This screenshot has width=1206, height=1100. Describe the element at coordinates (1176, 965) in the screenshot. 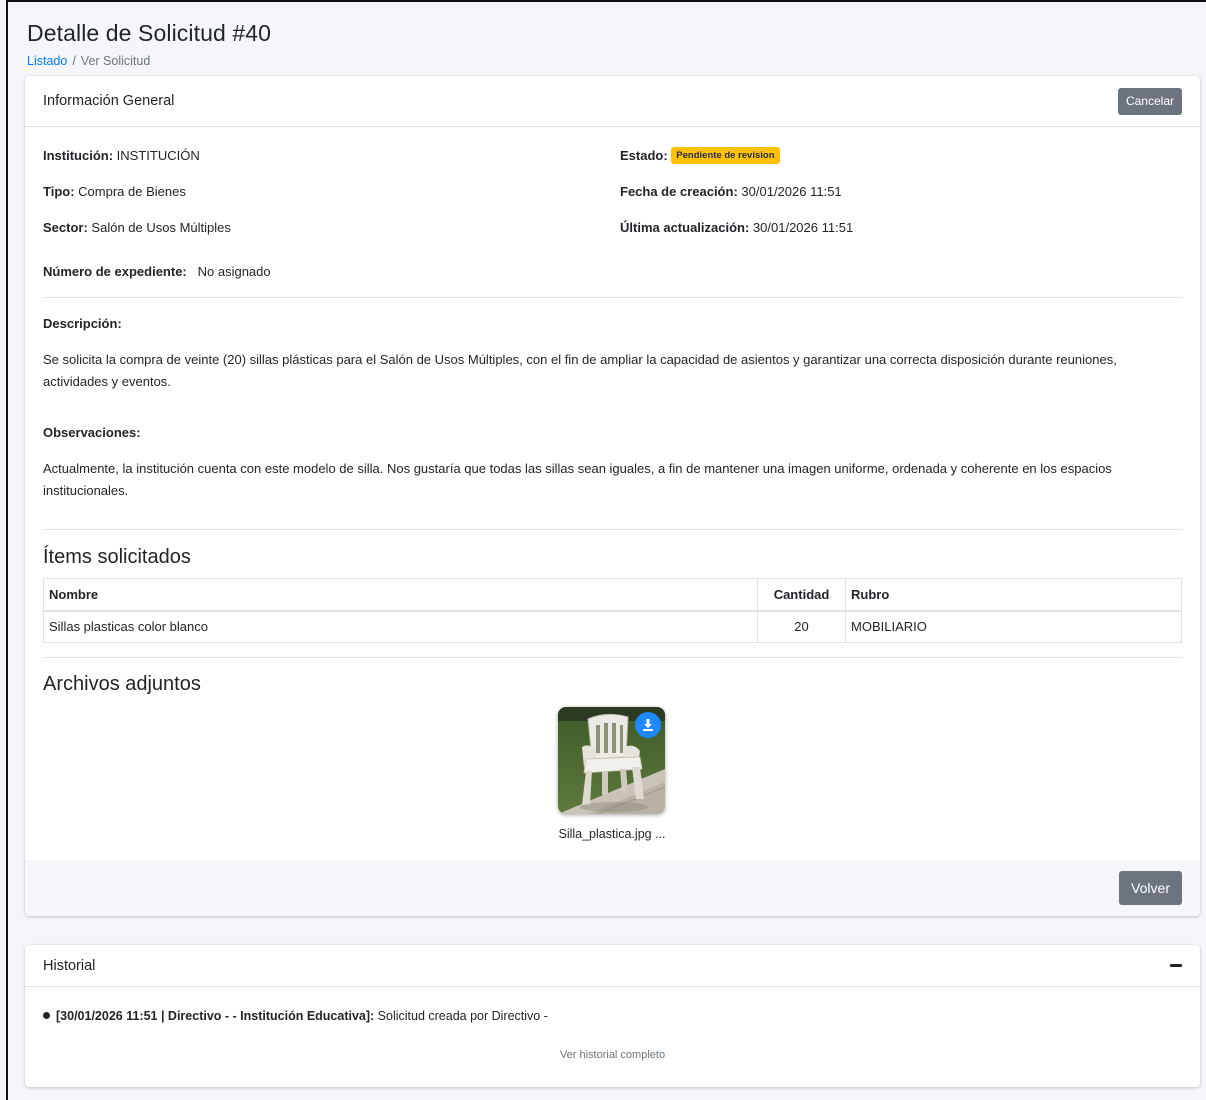

I see `minus-icon` at that location.